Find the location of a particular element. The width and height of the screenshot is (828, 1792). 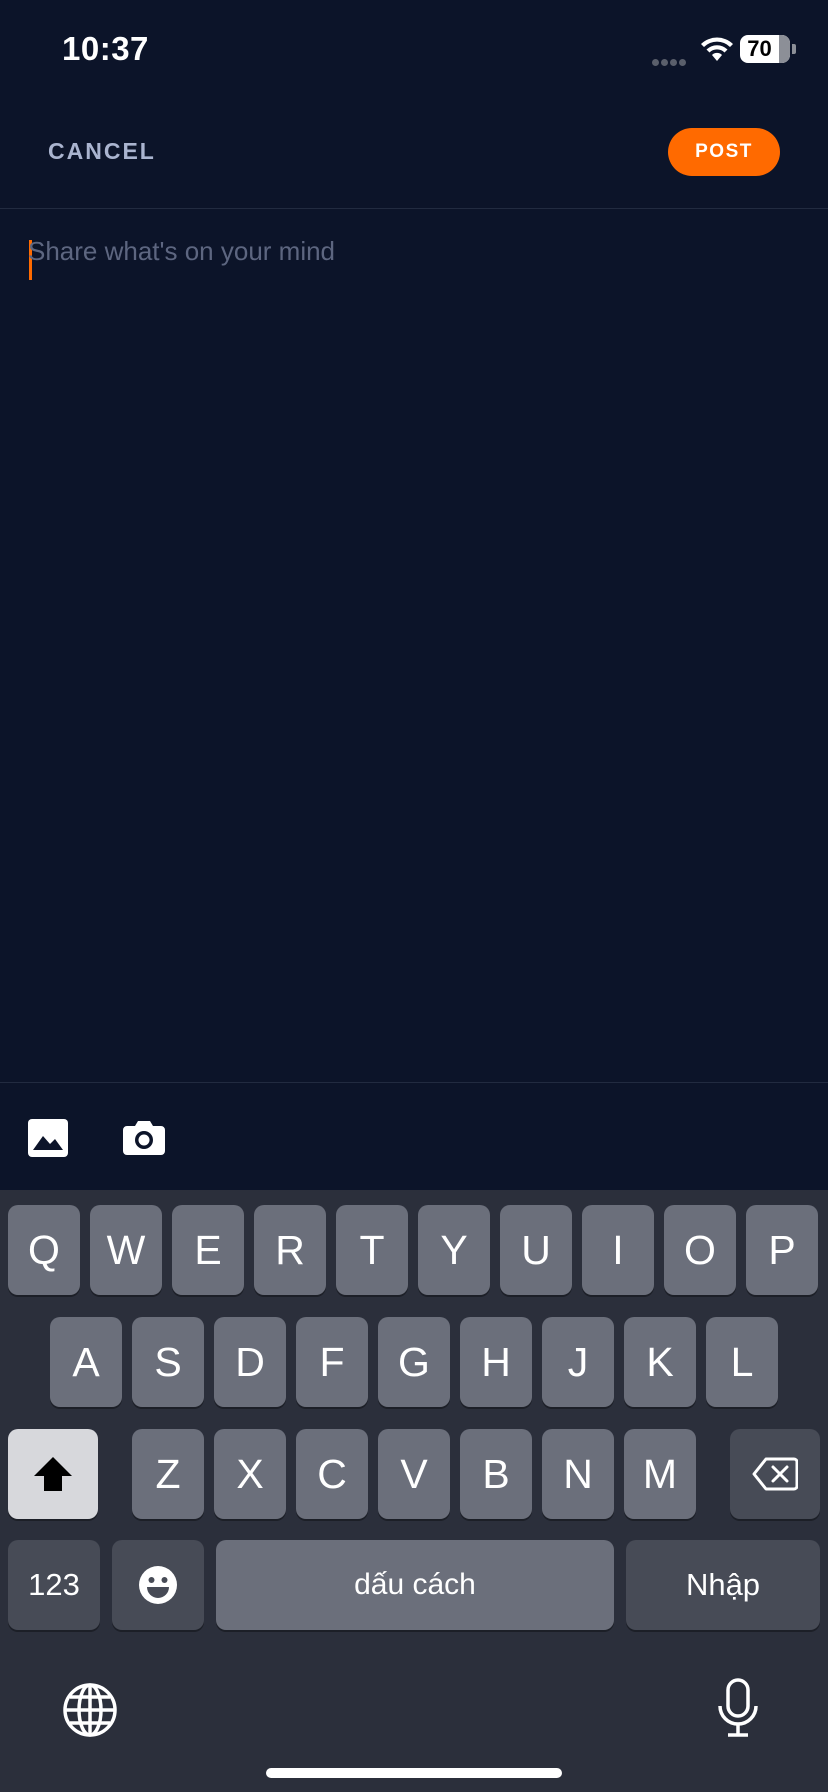

wifi-icon is located at coordinates (717, 49).